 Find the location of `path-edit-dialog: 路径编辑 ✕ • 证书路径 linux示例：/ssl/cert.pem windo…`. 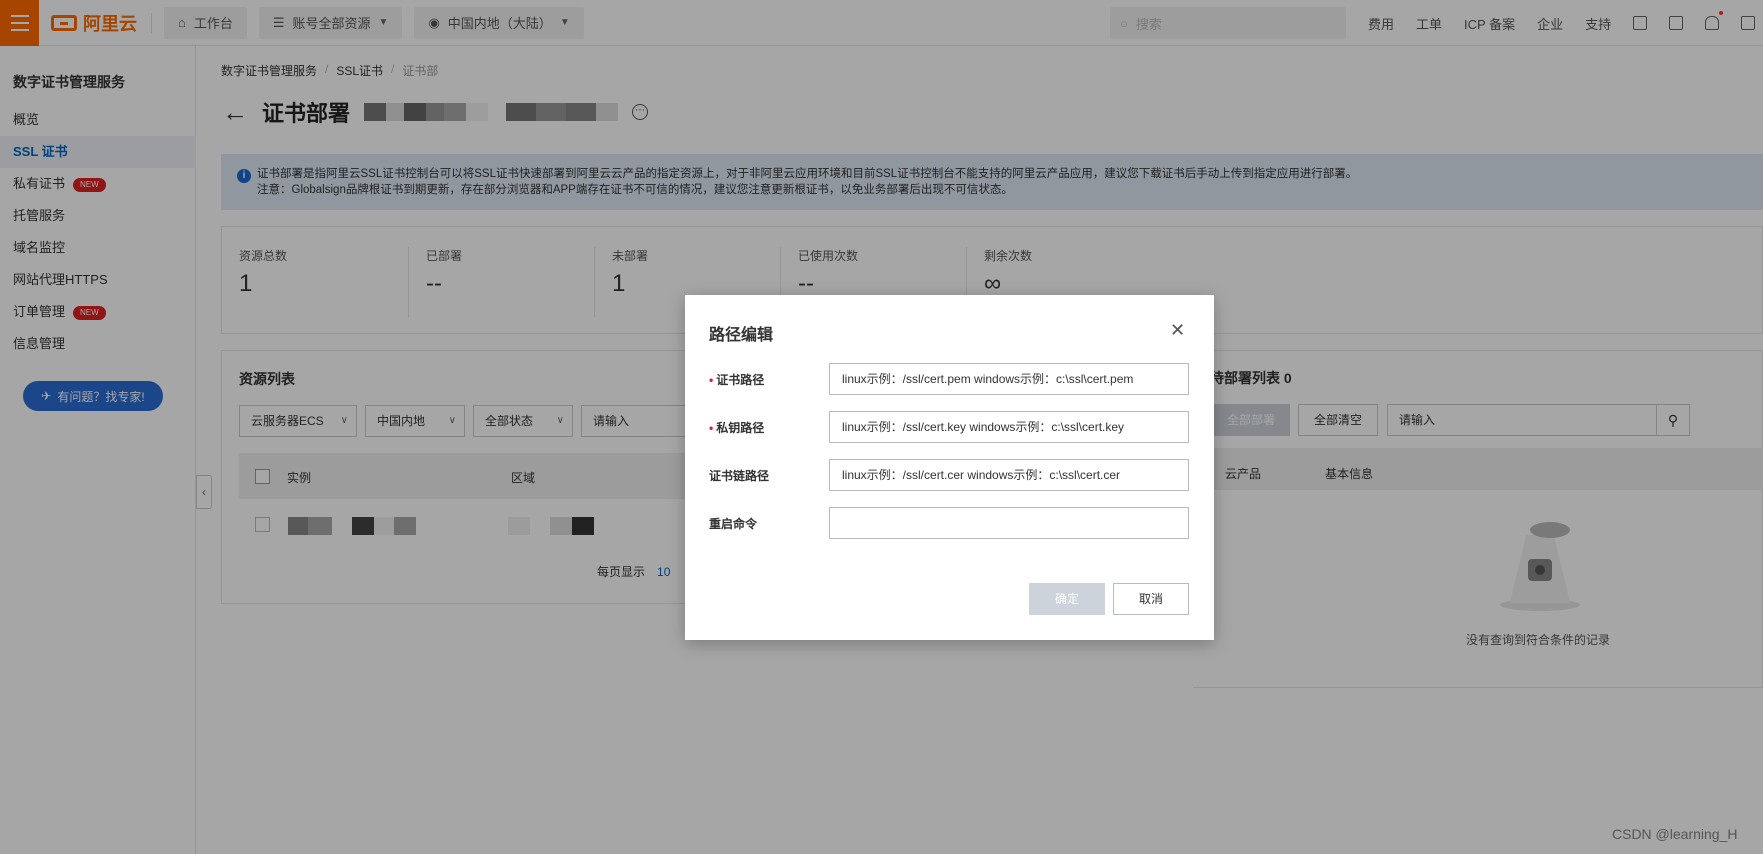

path-edit-dialog: 路径编辑 ✕ • 证书路径 linux示例：/ssl/cert.pem windo… is located at coordinates (949, 467).